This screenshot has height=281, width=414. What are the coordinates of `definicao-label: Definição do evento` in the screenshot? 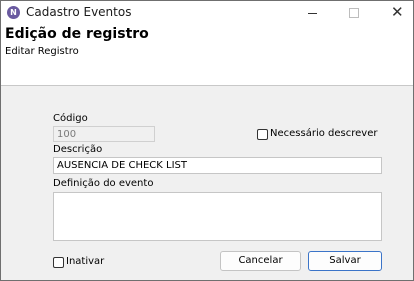 It's located at (103, 183).